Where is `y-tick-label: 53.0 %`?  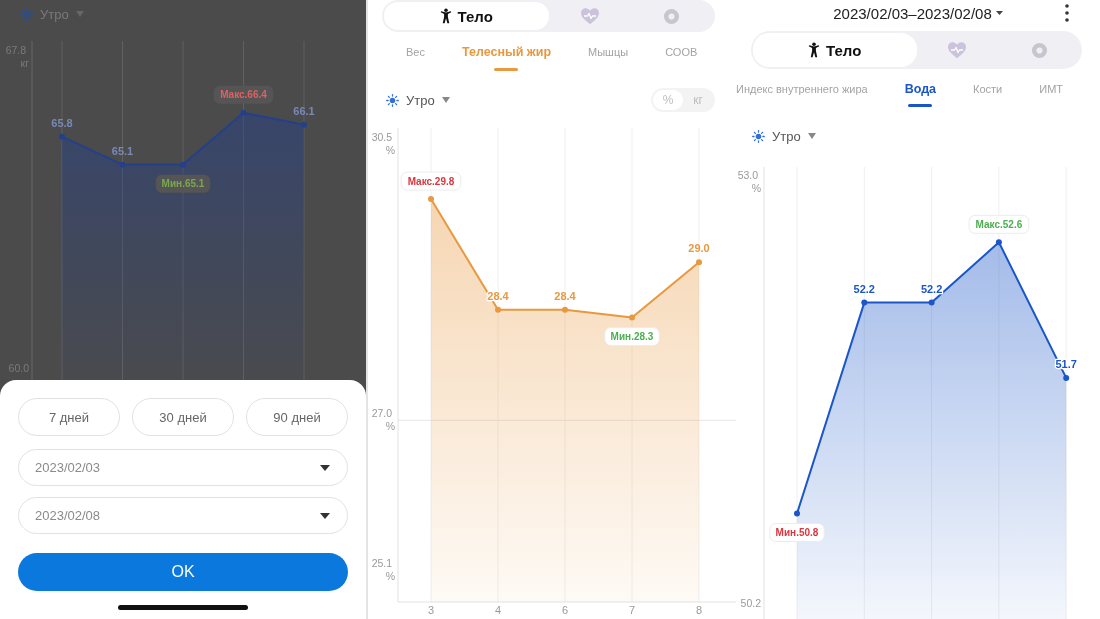
y-tick-label: 53.0 % is located at coordinates (749, 182).